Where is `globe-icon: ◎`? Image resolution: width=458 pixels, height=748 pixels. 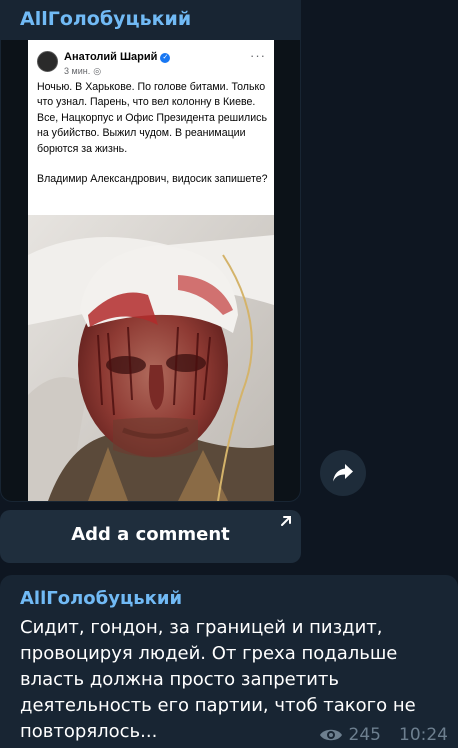
globe-icon: ◎ is located at coordinates (97, 71).